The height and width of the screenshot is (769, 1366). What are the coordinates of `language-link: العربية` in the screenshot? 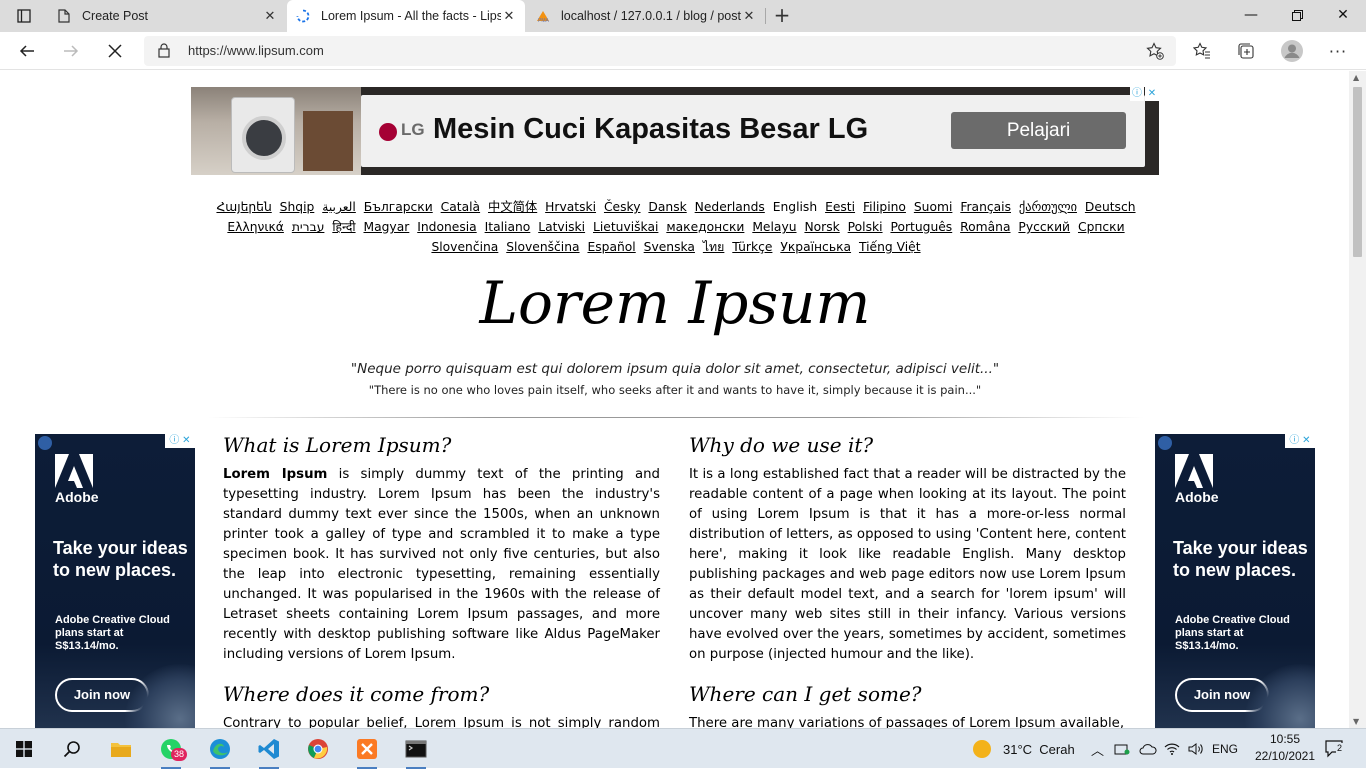 It's located at (339, 207).